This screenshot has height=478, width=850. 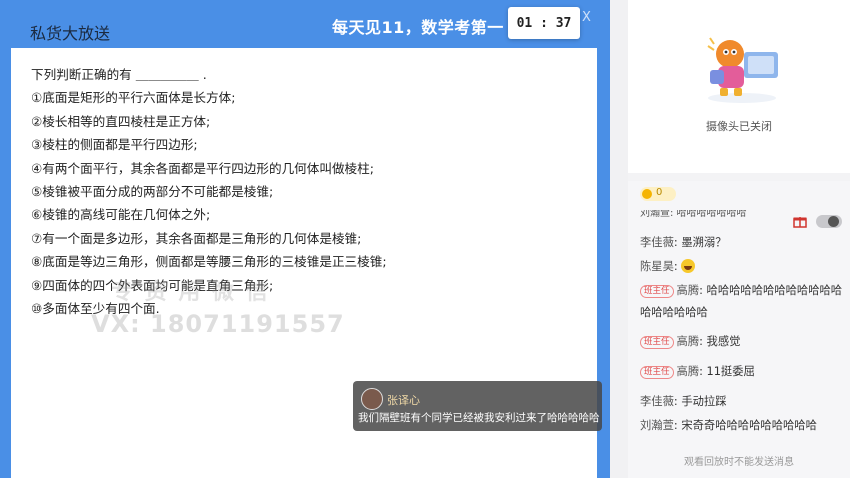 I want to click on chat-message-partial: 刘瀚萱: 哈哈哈哈哈哈哈, so click(x=693, y=214).